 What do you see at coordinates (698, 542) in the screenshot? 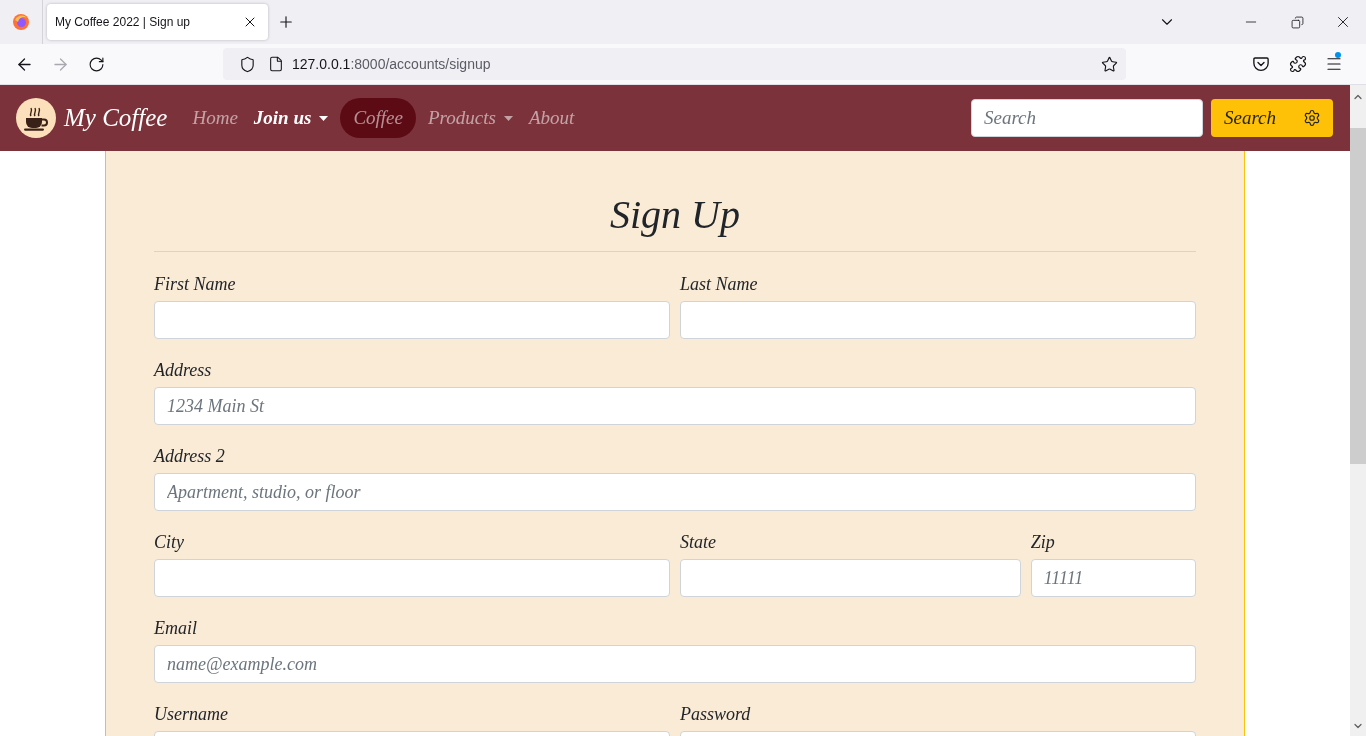
I see `field-label: State` at bounding box center [698, 542].